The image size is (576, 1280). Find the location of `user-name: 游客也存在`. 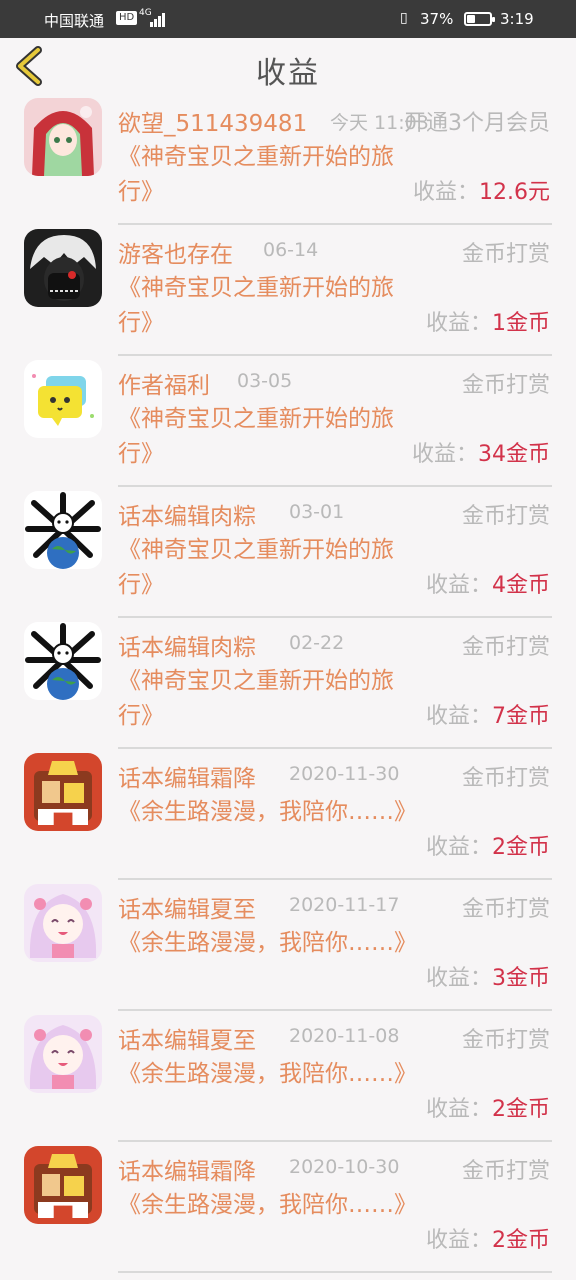

user-name: 游客也存在 is located at coordinates (175, 255).